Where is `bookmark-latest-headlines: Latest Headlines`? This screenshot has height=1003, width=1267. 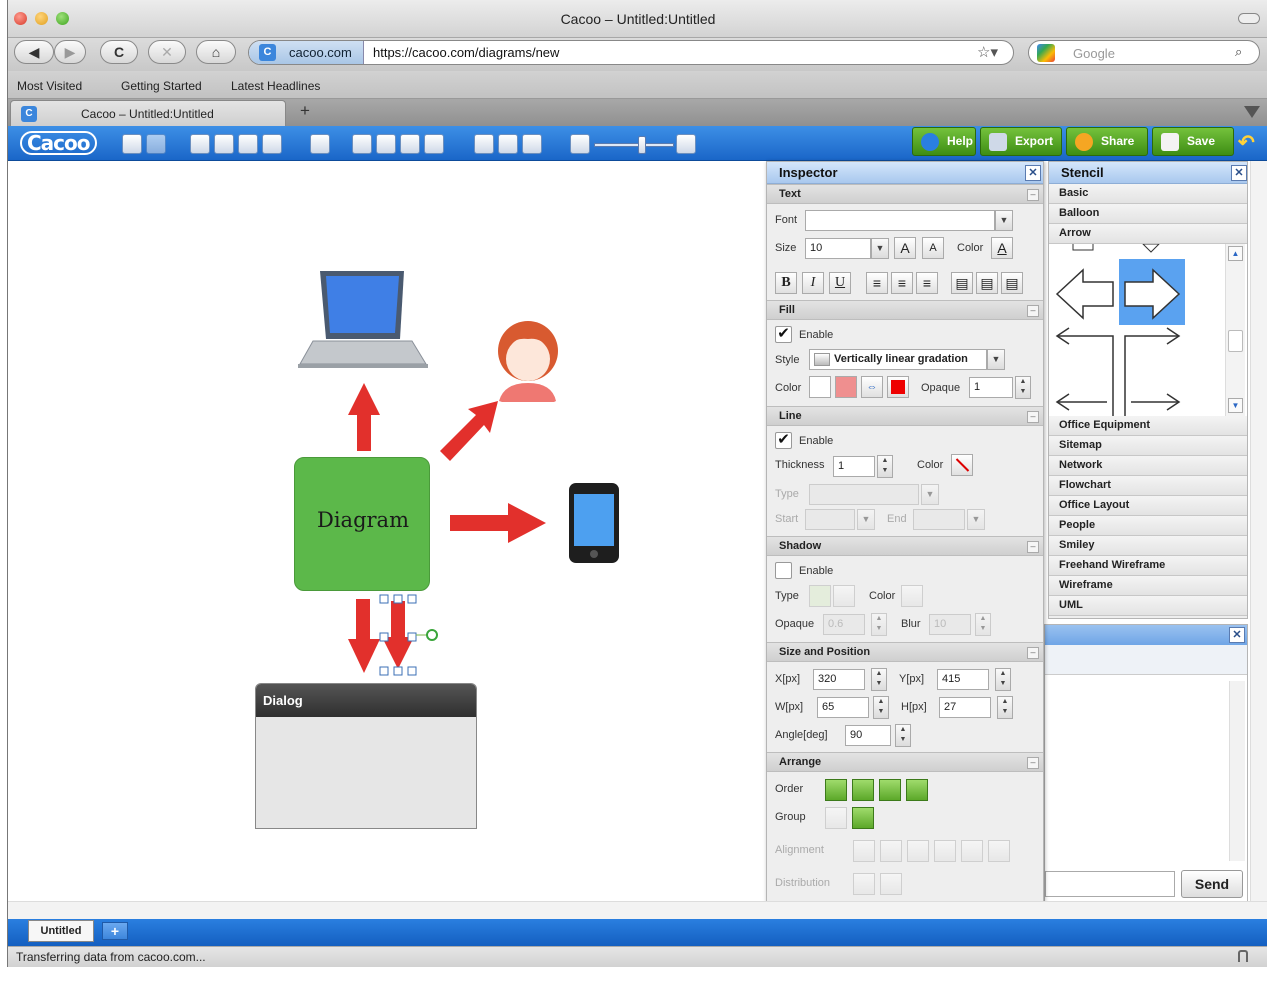
bookmark-latest-headlines: Latest Headlines is located at coordinates (275, 86).